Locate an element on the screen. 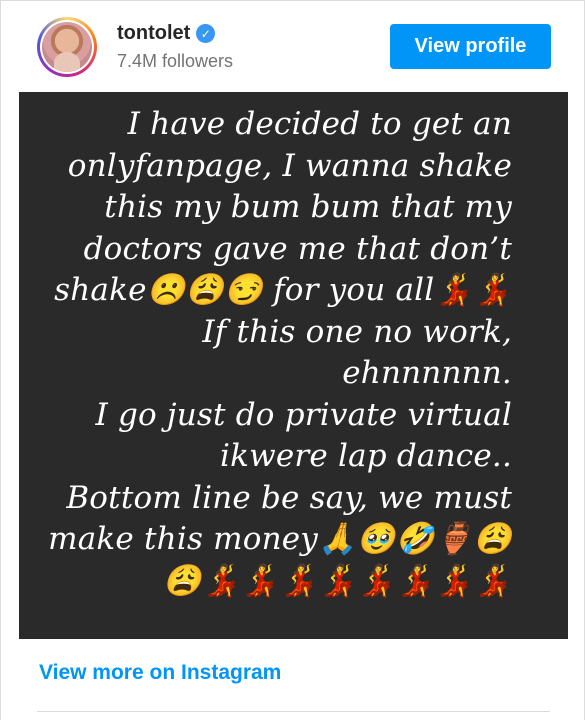  divider is located at coordinates (293, 711).